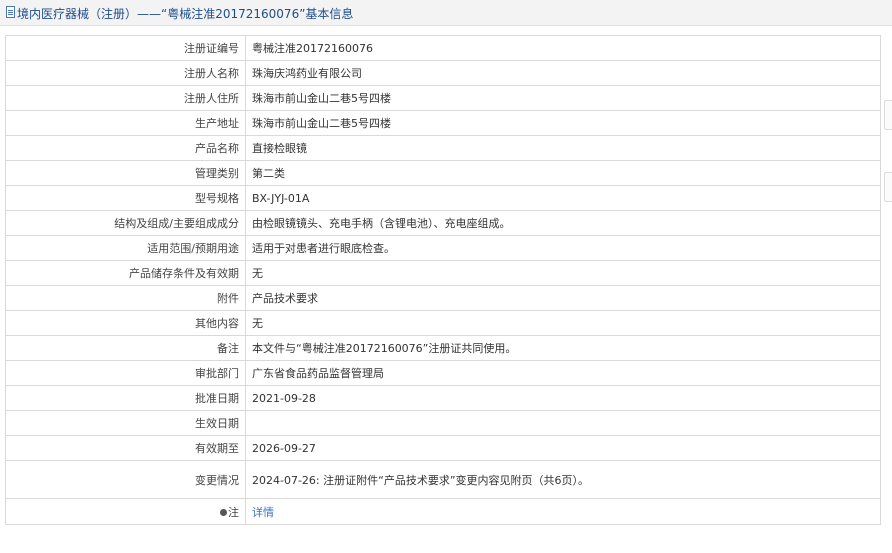  Describe the element at coordinates (125, 423) in the screenshot. I see `row-label: 生效日期` at that location.